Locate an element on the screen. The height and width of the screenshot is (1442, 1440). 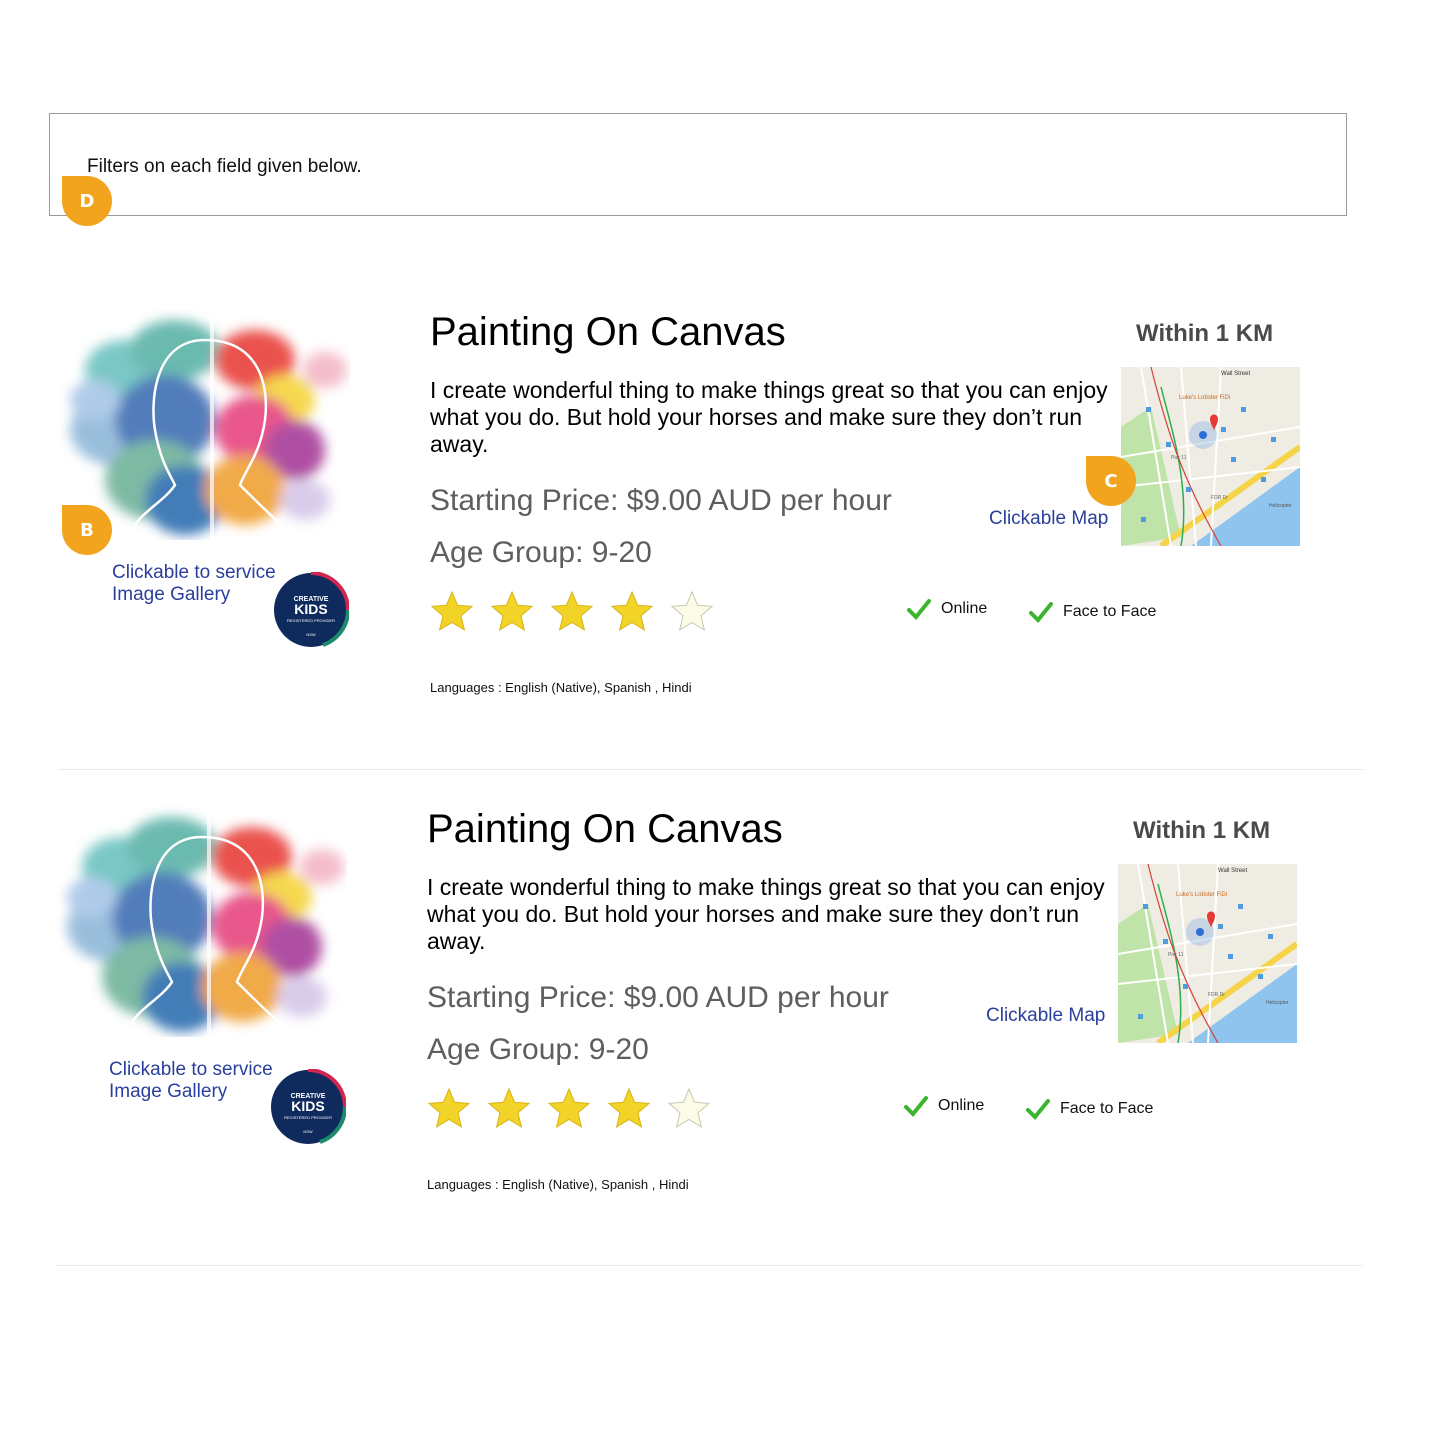
annotation-marker-b: B is located at coordinates (87, 530).